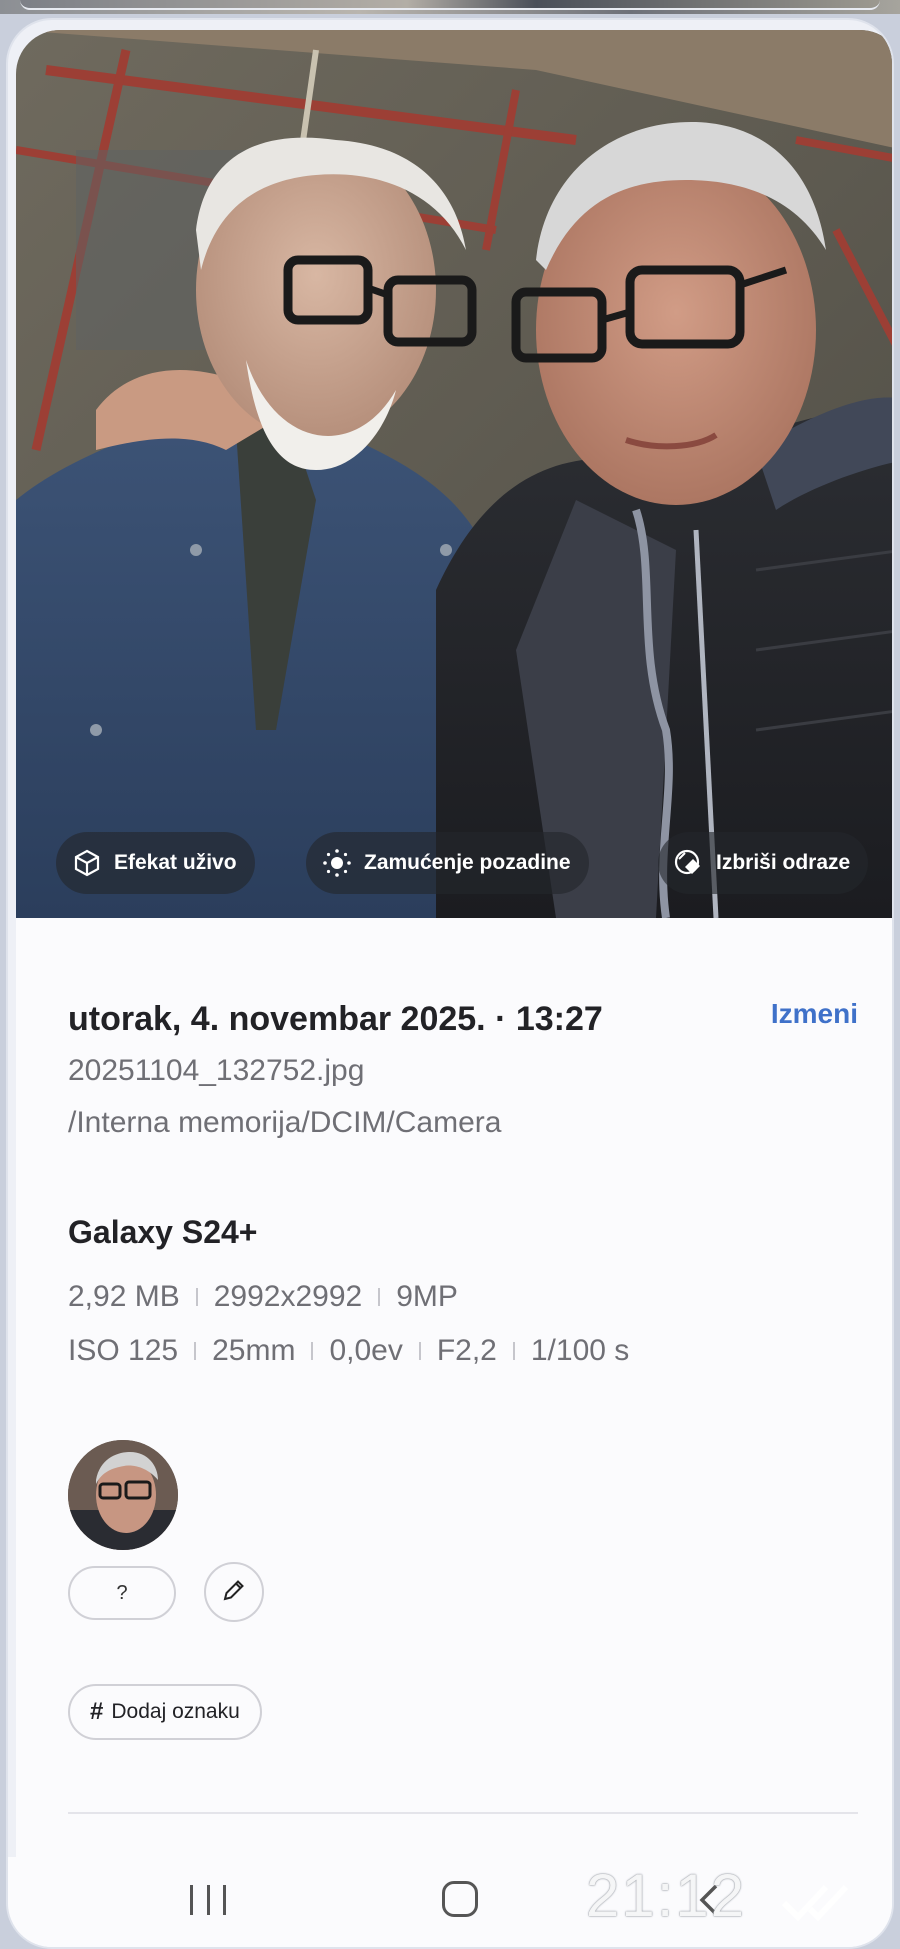 The width and height of the screenshot is (900, 1949). What do you see at coordinates (216, 1070) in the screenshot?
I see `file-name: 20251104_132752.jpg` at bounding box center [216, 1070].